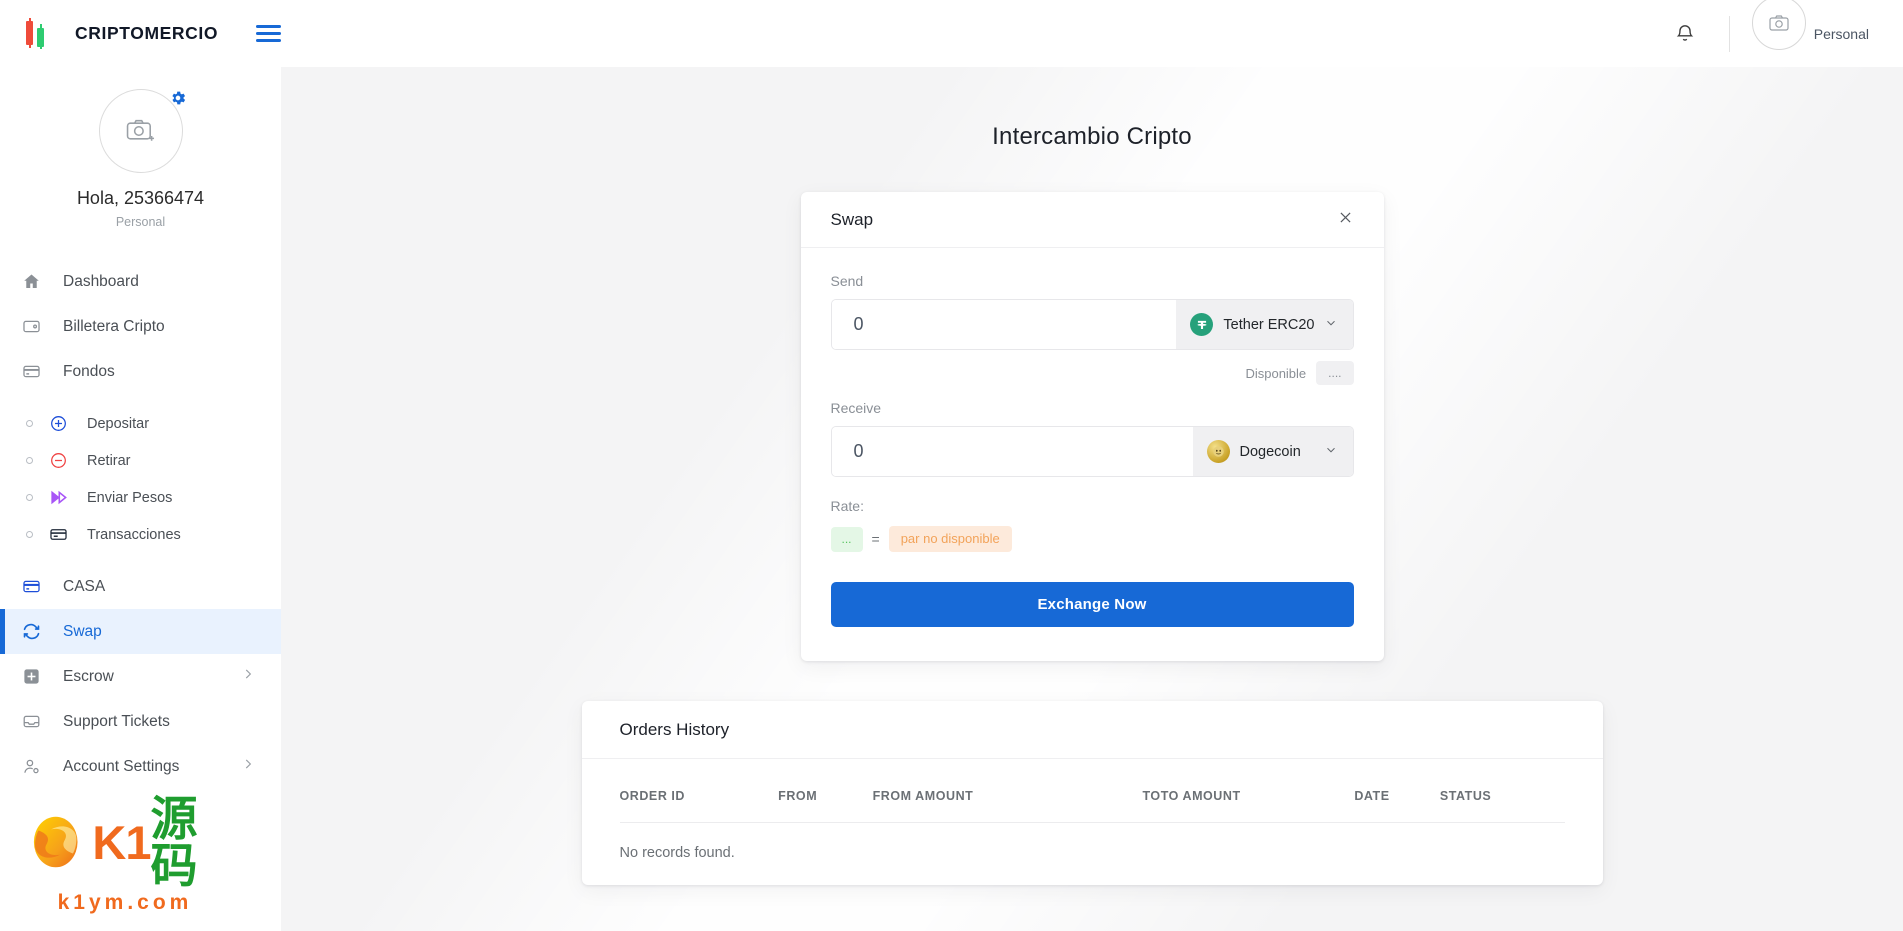 The width and height of the screenshot is (1903, 931). I want to click on sidebar-item-billetera-cripto: Billetera Cripto, so click(140, 326).